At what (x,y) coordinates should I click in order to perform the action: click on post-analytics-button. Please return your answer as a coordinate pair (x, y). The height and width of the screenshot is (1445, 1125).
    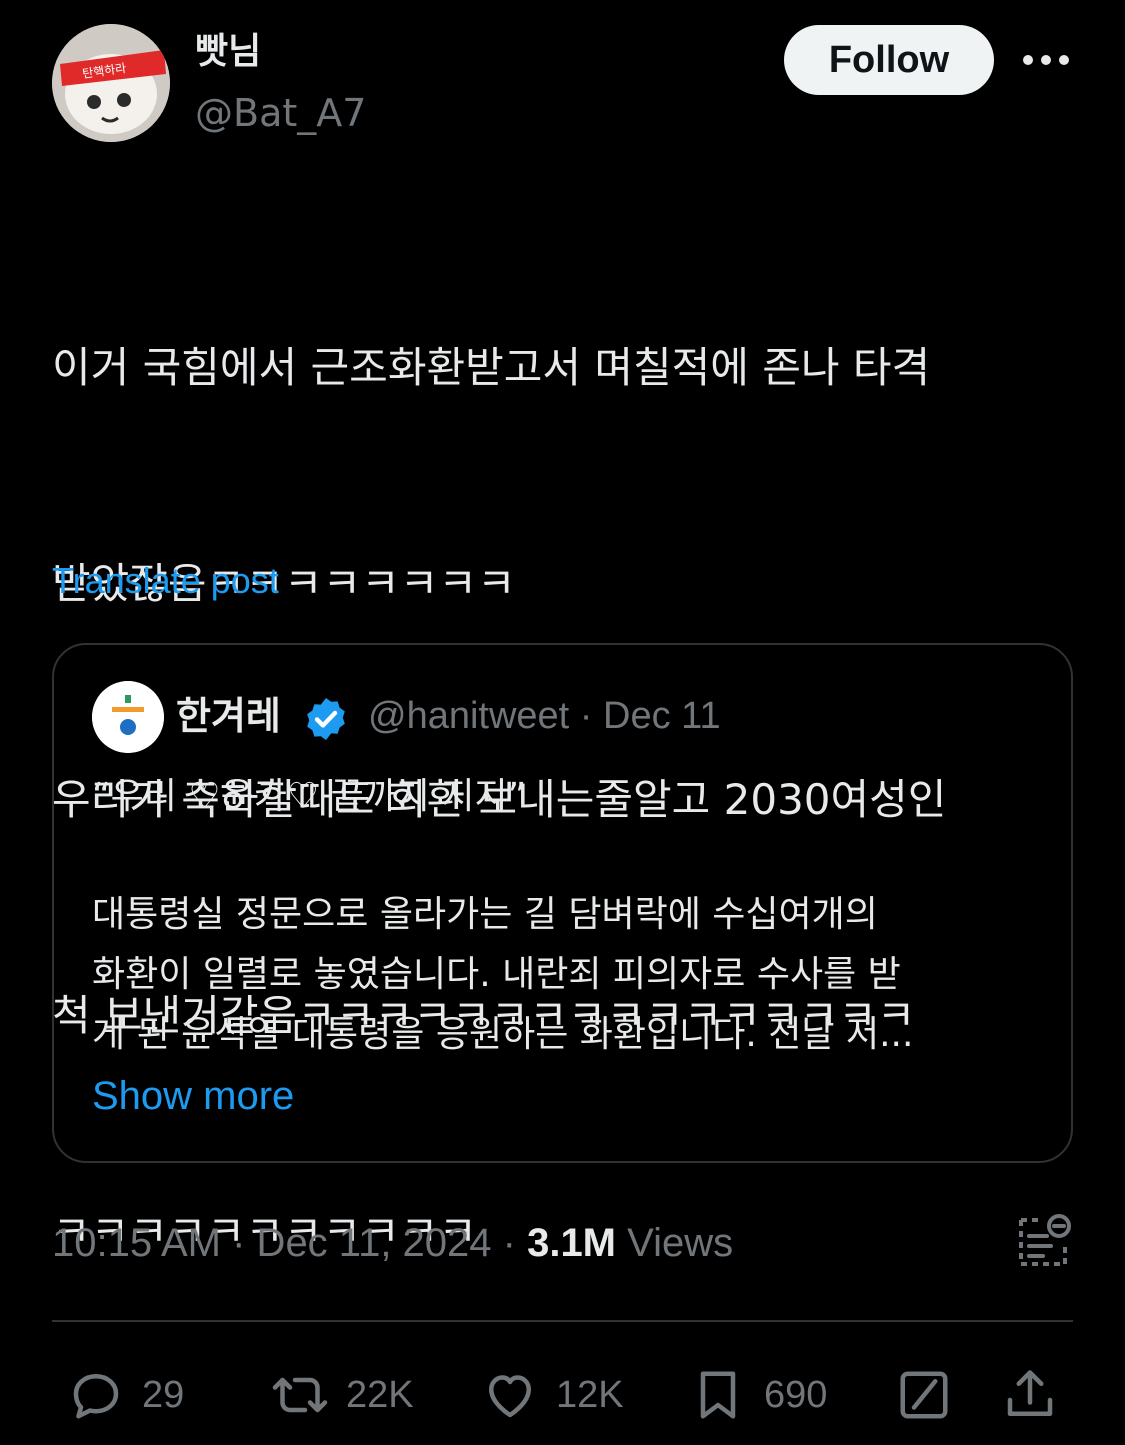
    Looking at the image, I should click on (1045, 1242).